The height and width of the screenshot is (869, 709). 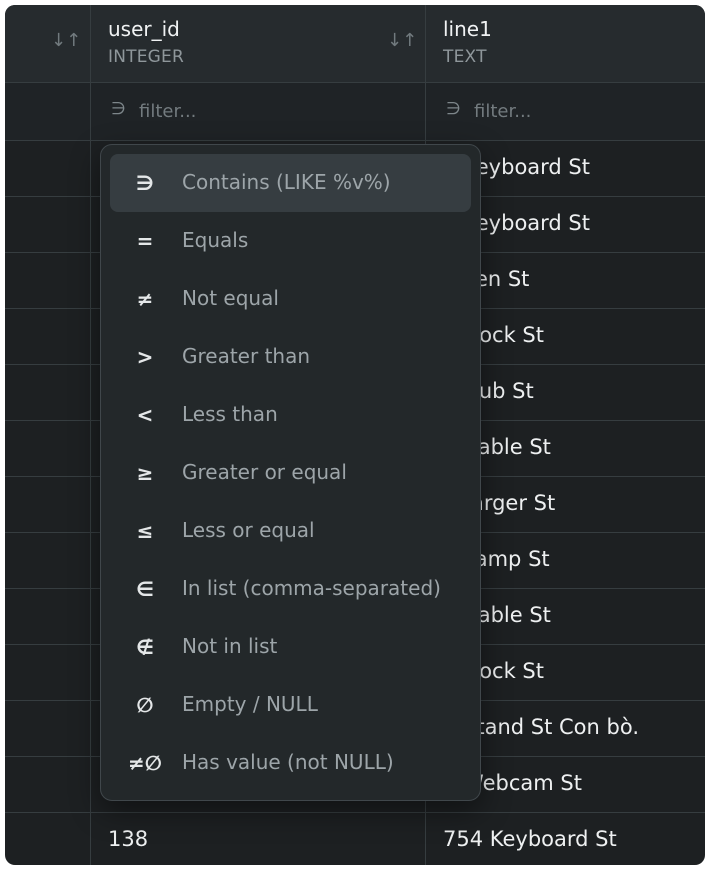 I want to click on operator-label: Equals, so click(x=215, y=240).